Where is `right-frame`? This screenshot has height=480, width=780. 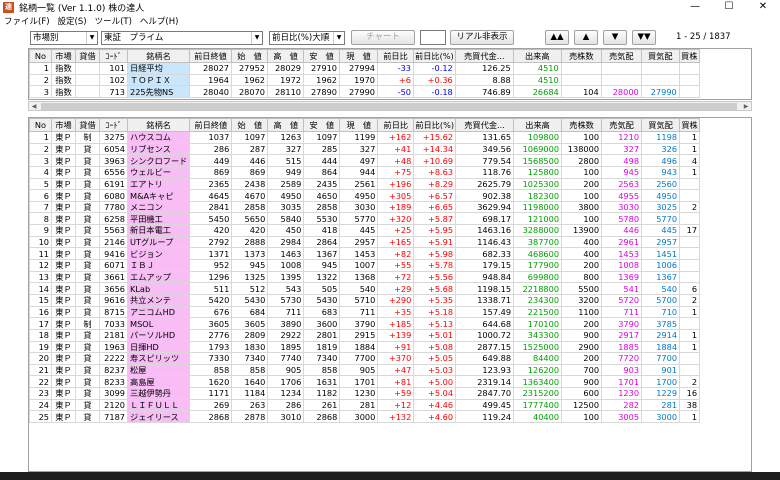 right-frame is located at coordinates (766, 259).